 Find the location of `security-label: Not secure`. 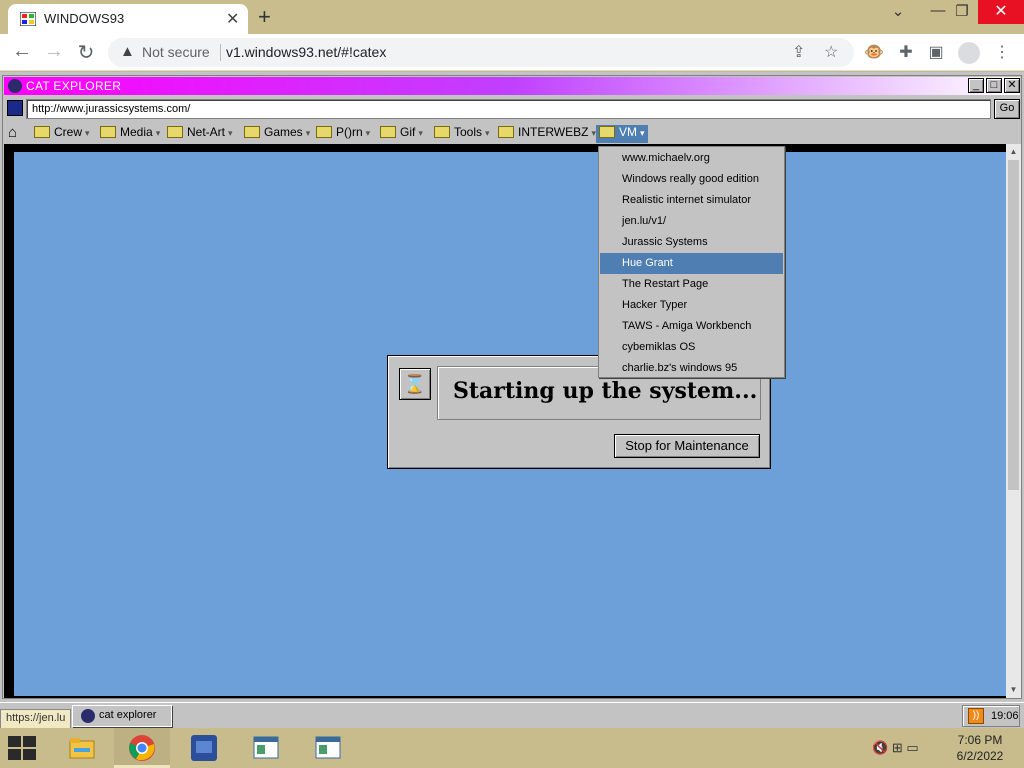

security-label: Not secure is located at coordinates (176, 52).